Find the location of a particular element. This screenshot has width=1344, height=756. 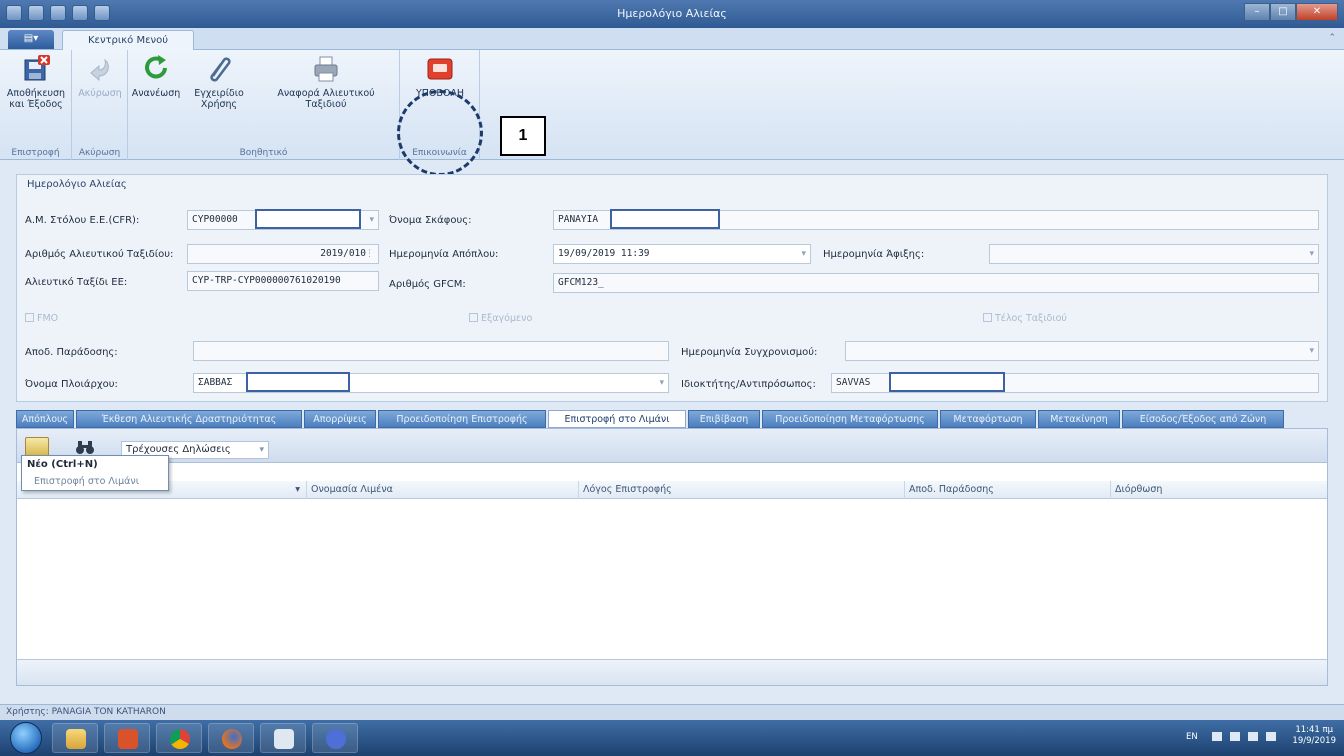

office-icon is located at coordinates (128, 739).